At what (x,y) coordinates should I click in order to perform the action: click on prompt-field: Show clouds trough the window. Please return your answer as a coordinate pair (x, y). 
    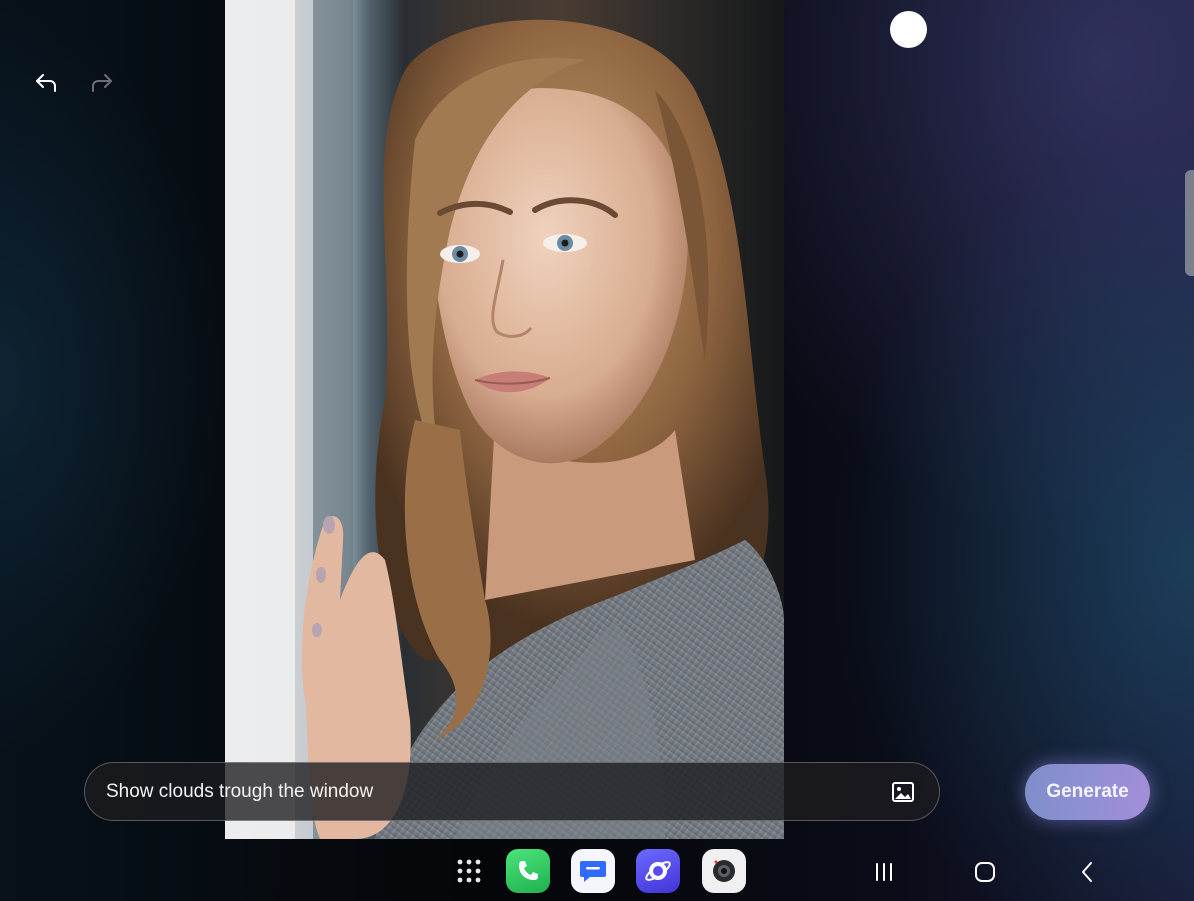
    Looking at the image, I should click on (512, 791).